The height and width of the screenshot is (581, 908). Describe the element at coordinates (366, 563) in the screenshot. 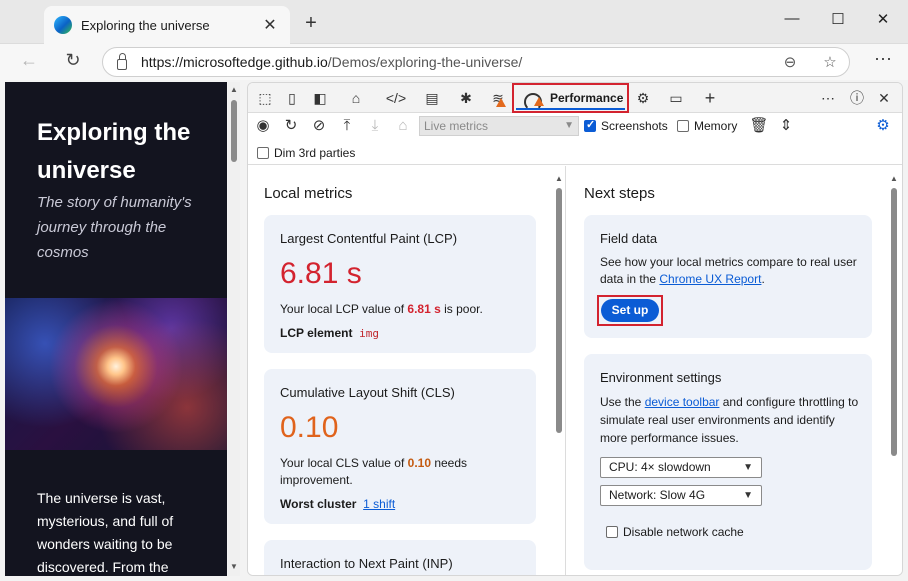

I see `inp-title: Interaction to Next Paint (INP)` at that location.